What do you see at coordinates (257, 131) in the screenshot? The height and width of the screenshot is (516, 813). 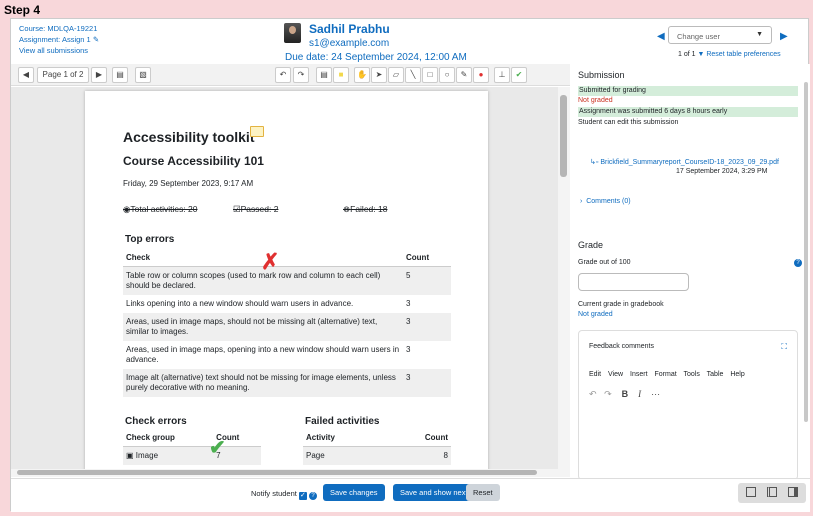 I see `annotation-comment-icon` at bounding box center [257, 131].